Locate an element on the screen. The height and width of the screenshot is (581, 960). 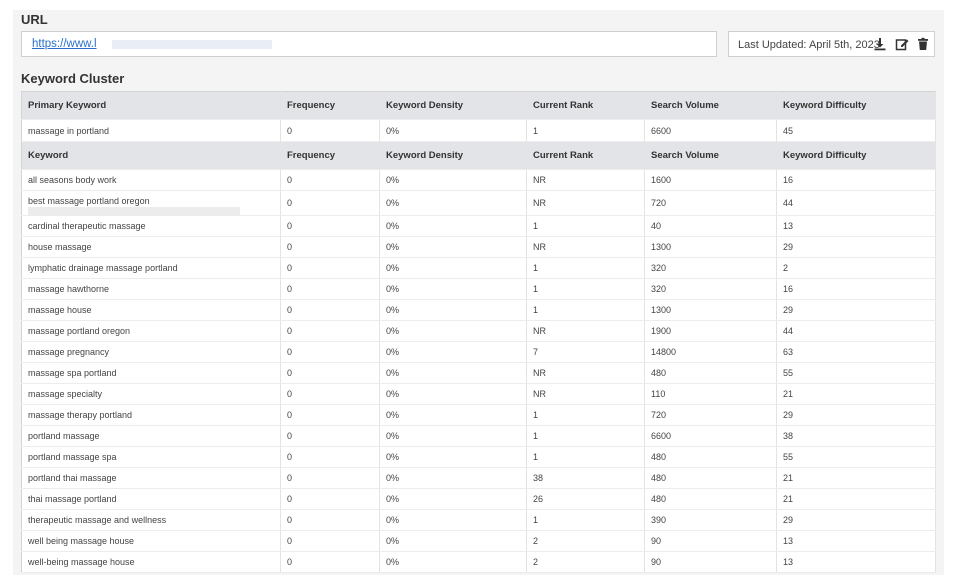
keyword-cell: therapeutic massage and wellness is located at coordinates (151, 520).